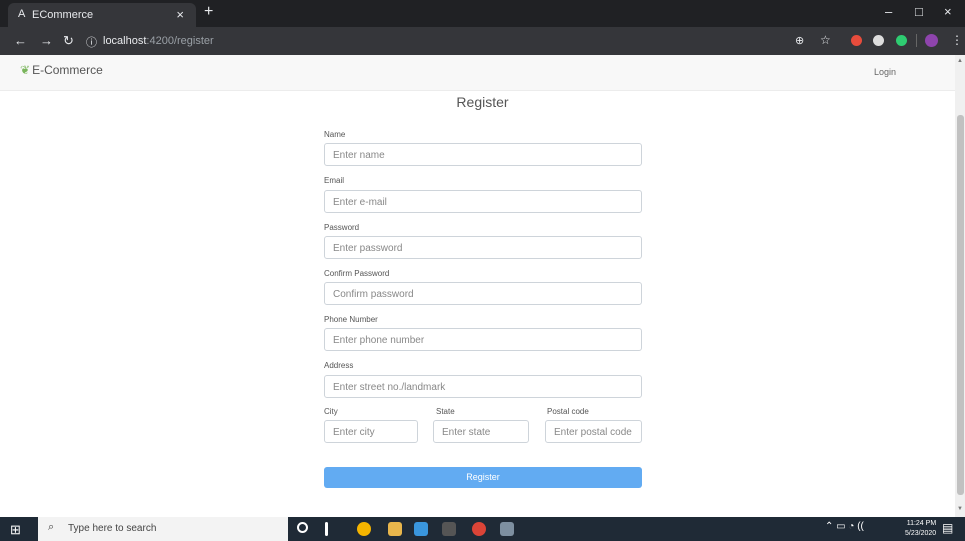 The image size is (965, 541). What do you see at coordinates (920, 529) in the screenshot?
I see `taskbar-clock: 11:24 PM 5/23/2020` at bounding box center [920, 529].